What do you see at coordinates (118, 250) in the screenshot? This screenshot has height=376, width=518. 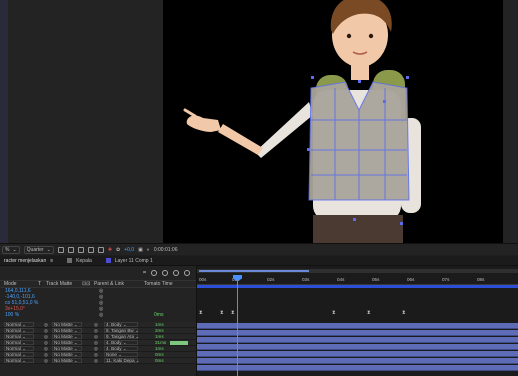 I see `settings-icon: ✿` at bounding box center [118, 250].